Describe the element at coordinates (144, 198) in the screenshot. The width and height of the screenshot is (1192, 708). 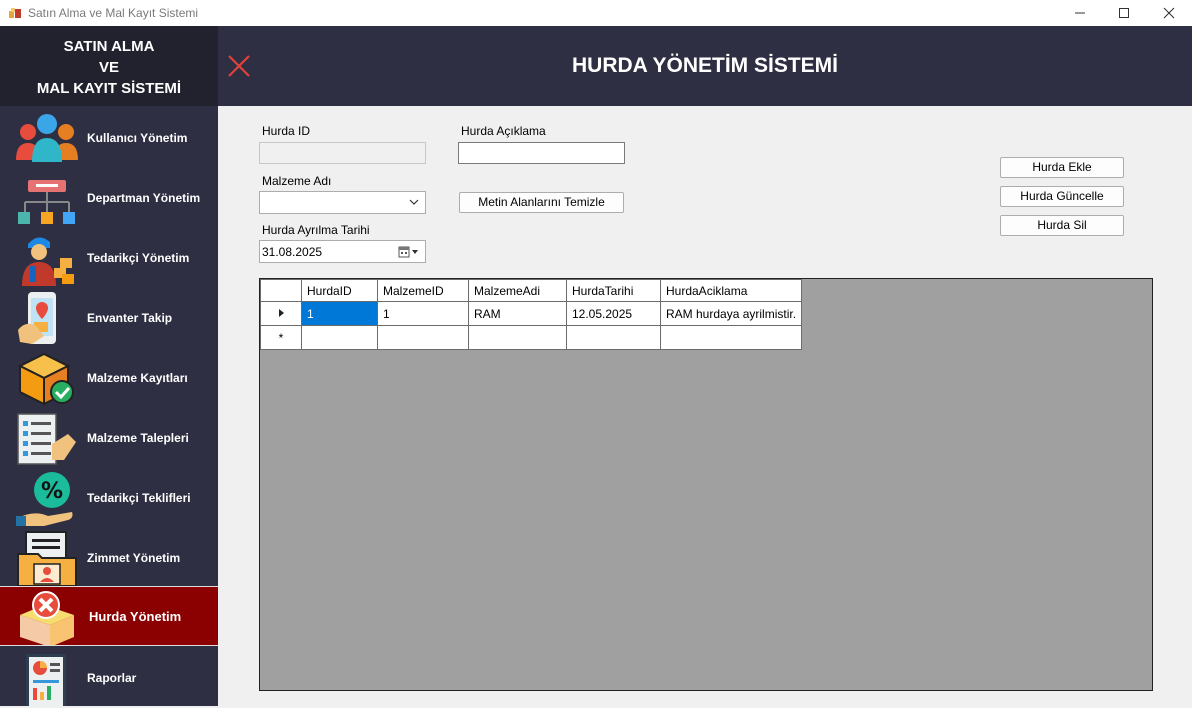
I see `sidebar-item-label: Departman Yönetim` at that location.